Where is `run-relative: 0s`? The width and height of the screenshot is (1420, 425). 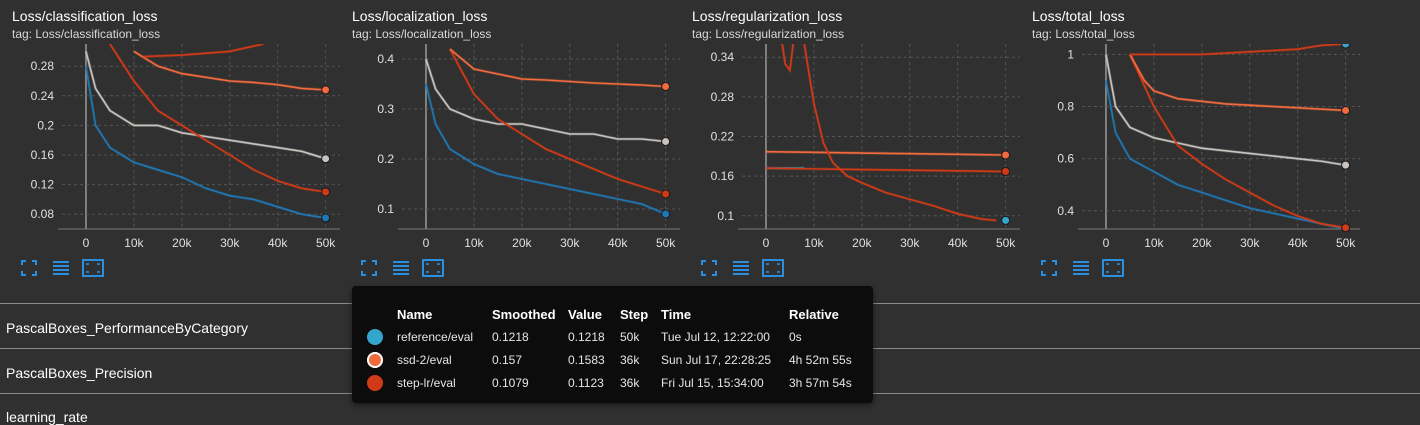
run-relative: 0s is located at coordinates (795, 337).